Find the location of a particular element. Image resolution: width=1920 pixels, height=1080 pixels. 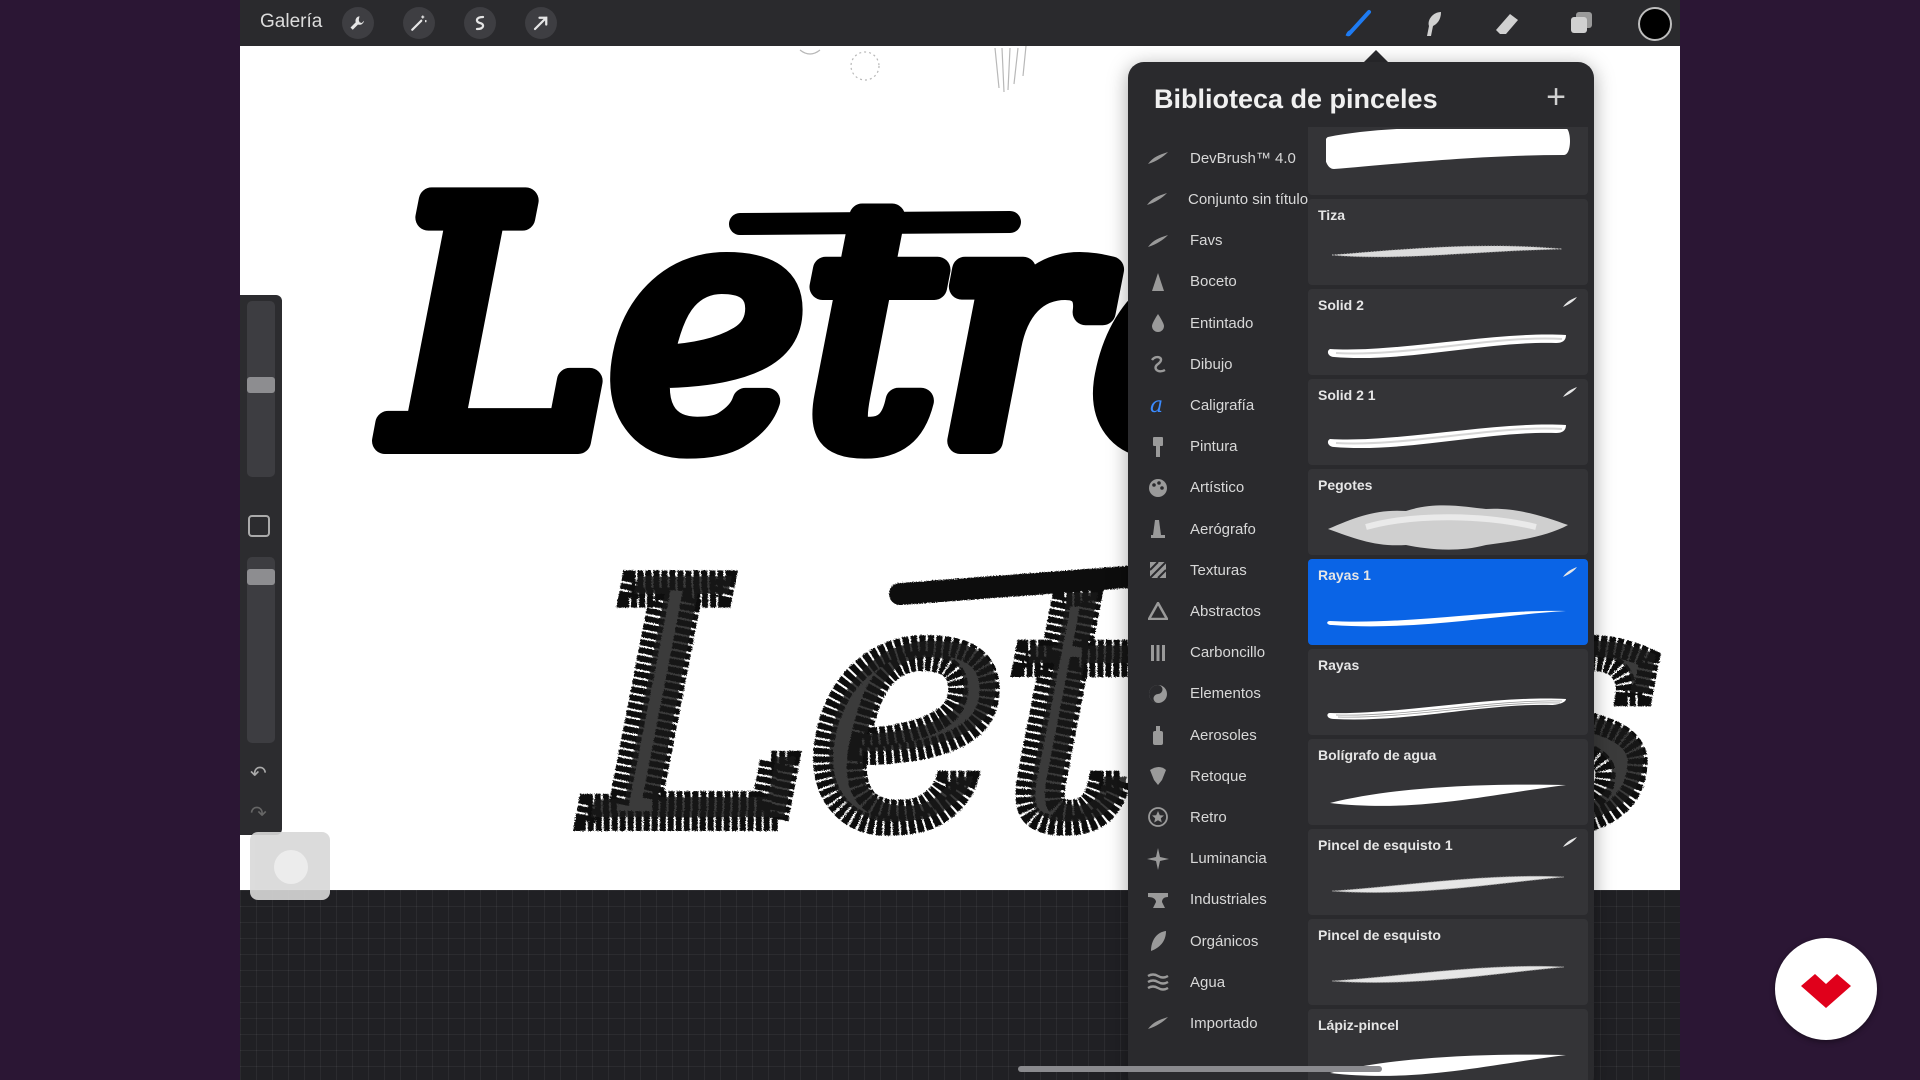

brush-name: Pincel de esquisto 1 is located at coordinates (1385, 845).